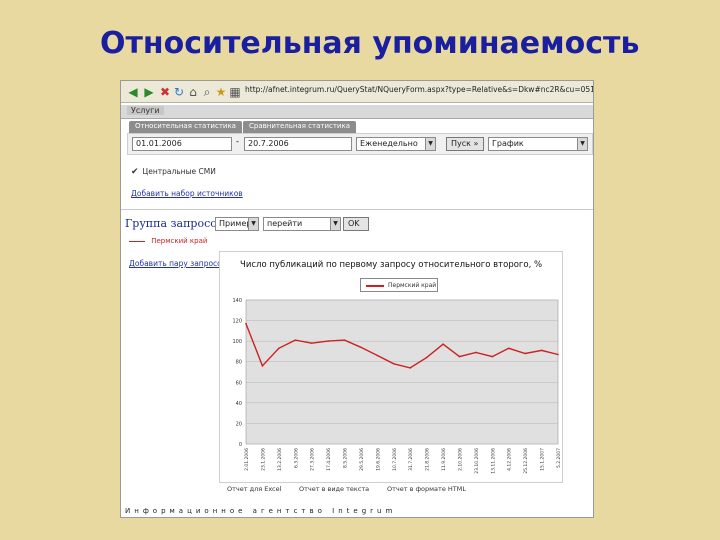 This screenshot has width=720, height=540. What do you see at coordinates (133, 92) in the screenshot?
I see `back-icon: ◀` at bounding box center [133, 92].